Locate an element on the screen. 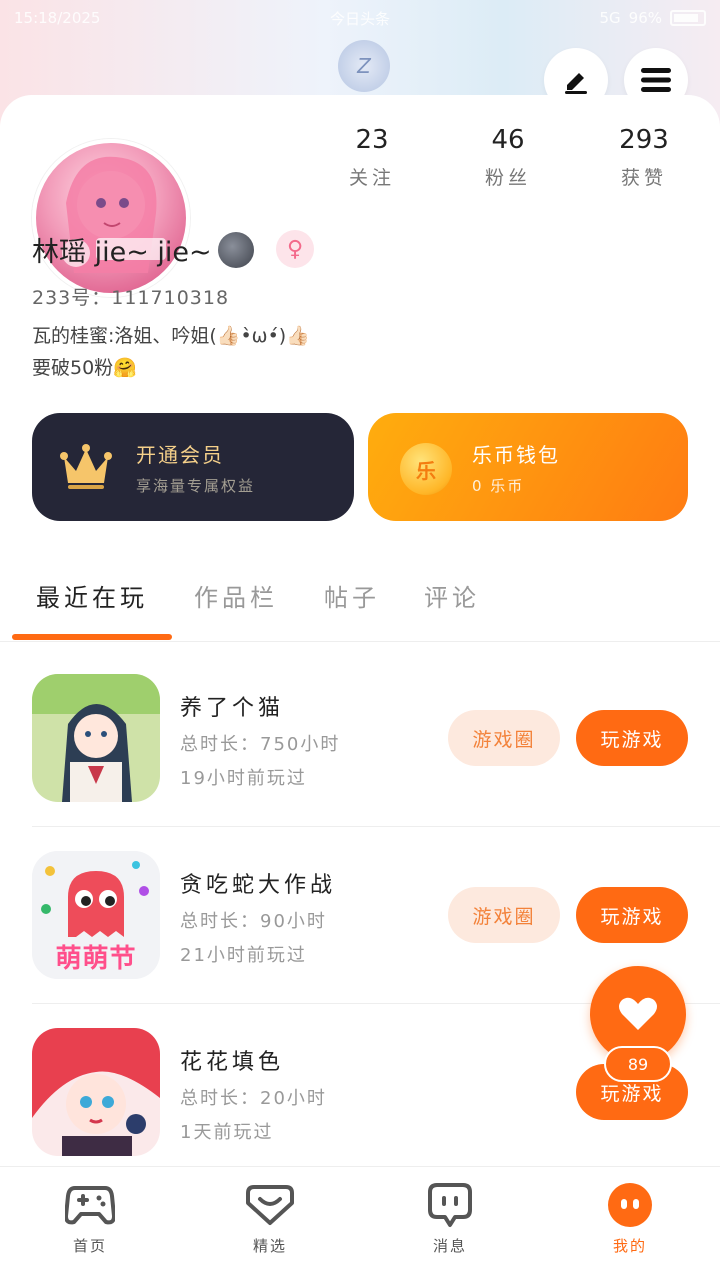 The image size is (720, 1280). chat-icon is located at coordinates (450, 1205).